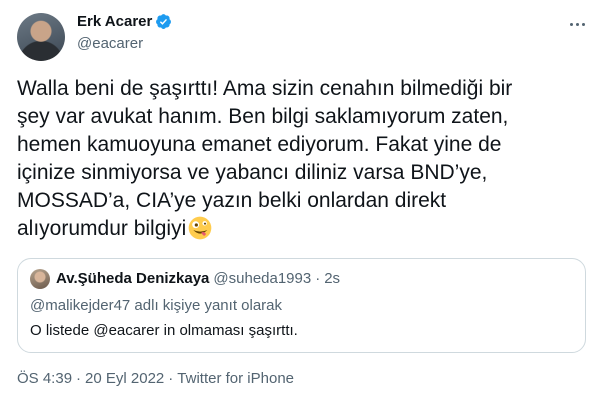  Describe the element at coordinates (133, 278) in the screenshot. I see `quote-author-name: Av.Şüheda Denizkaya` at that location.